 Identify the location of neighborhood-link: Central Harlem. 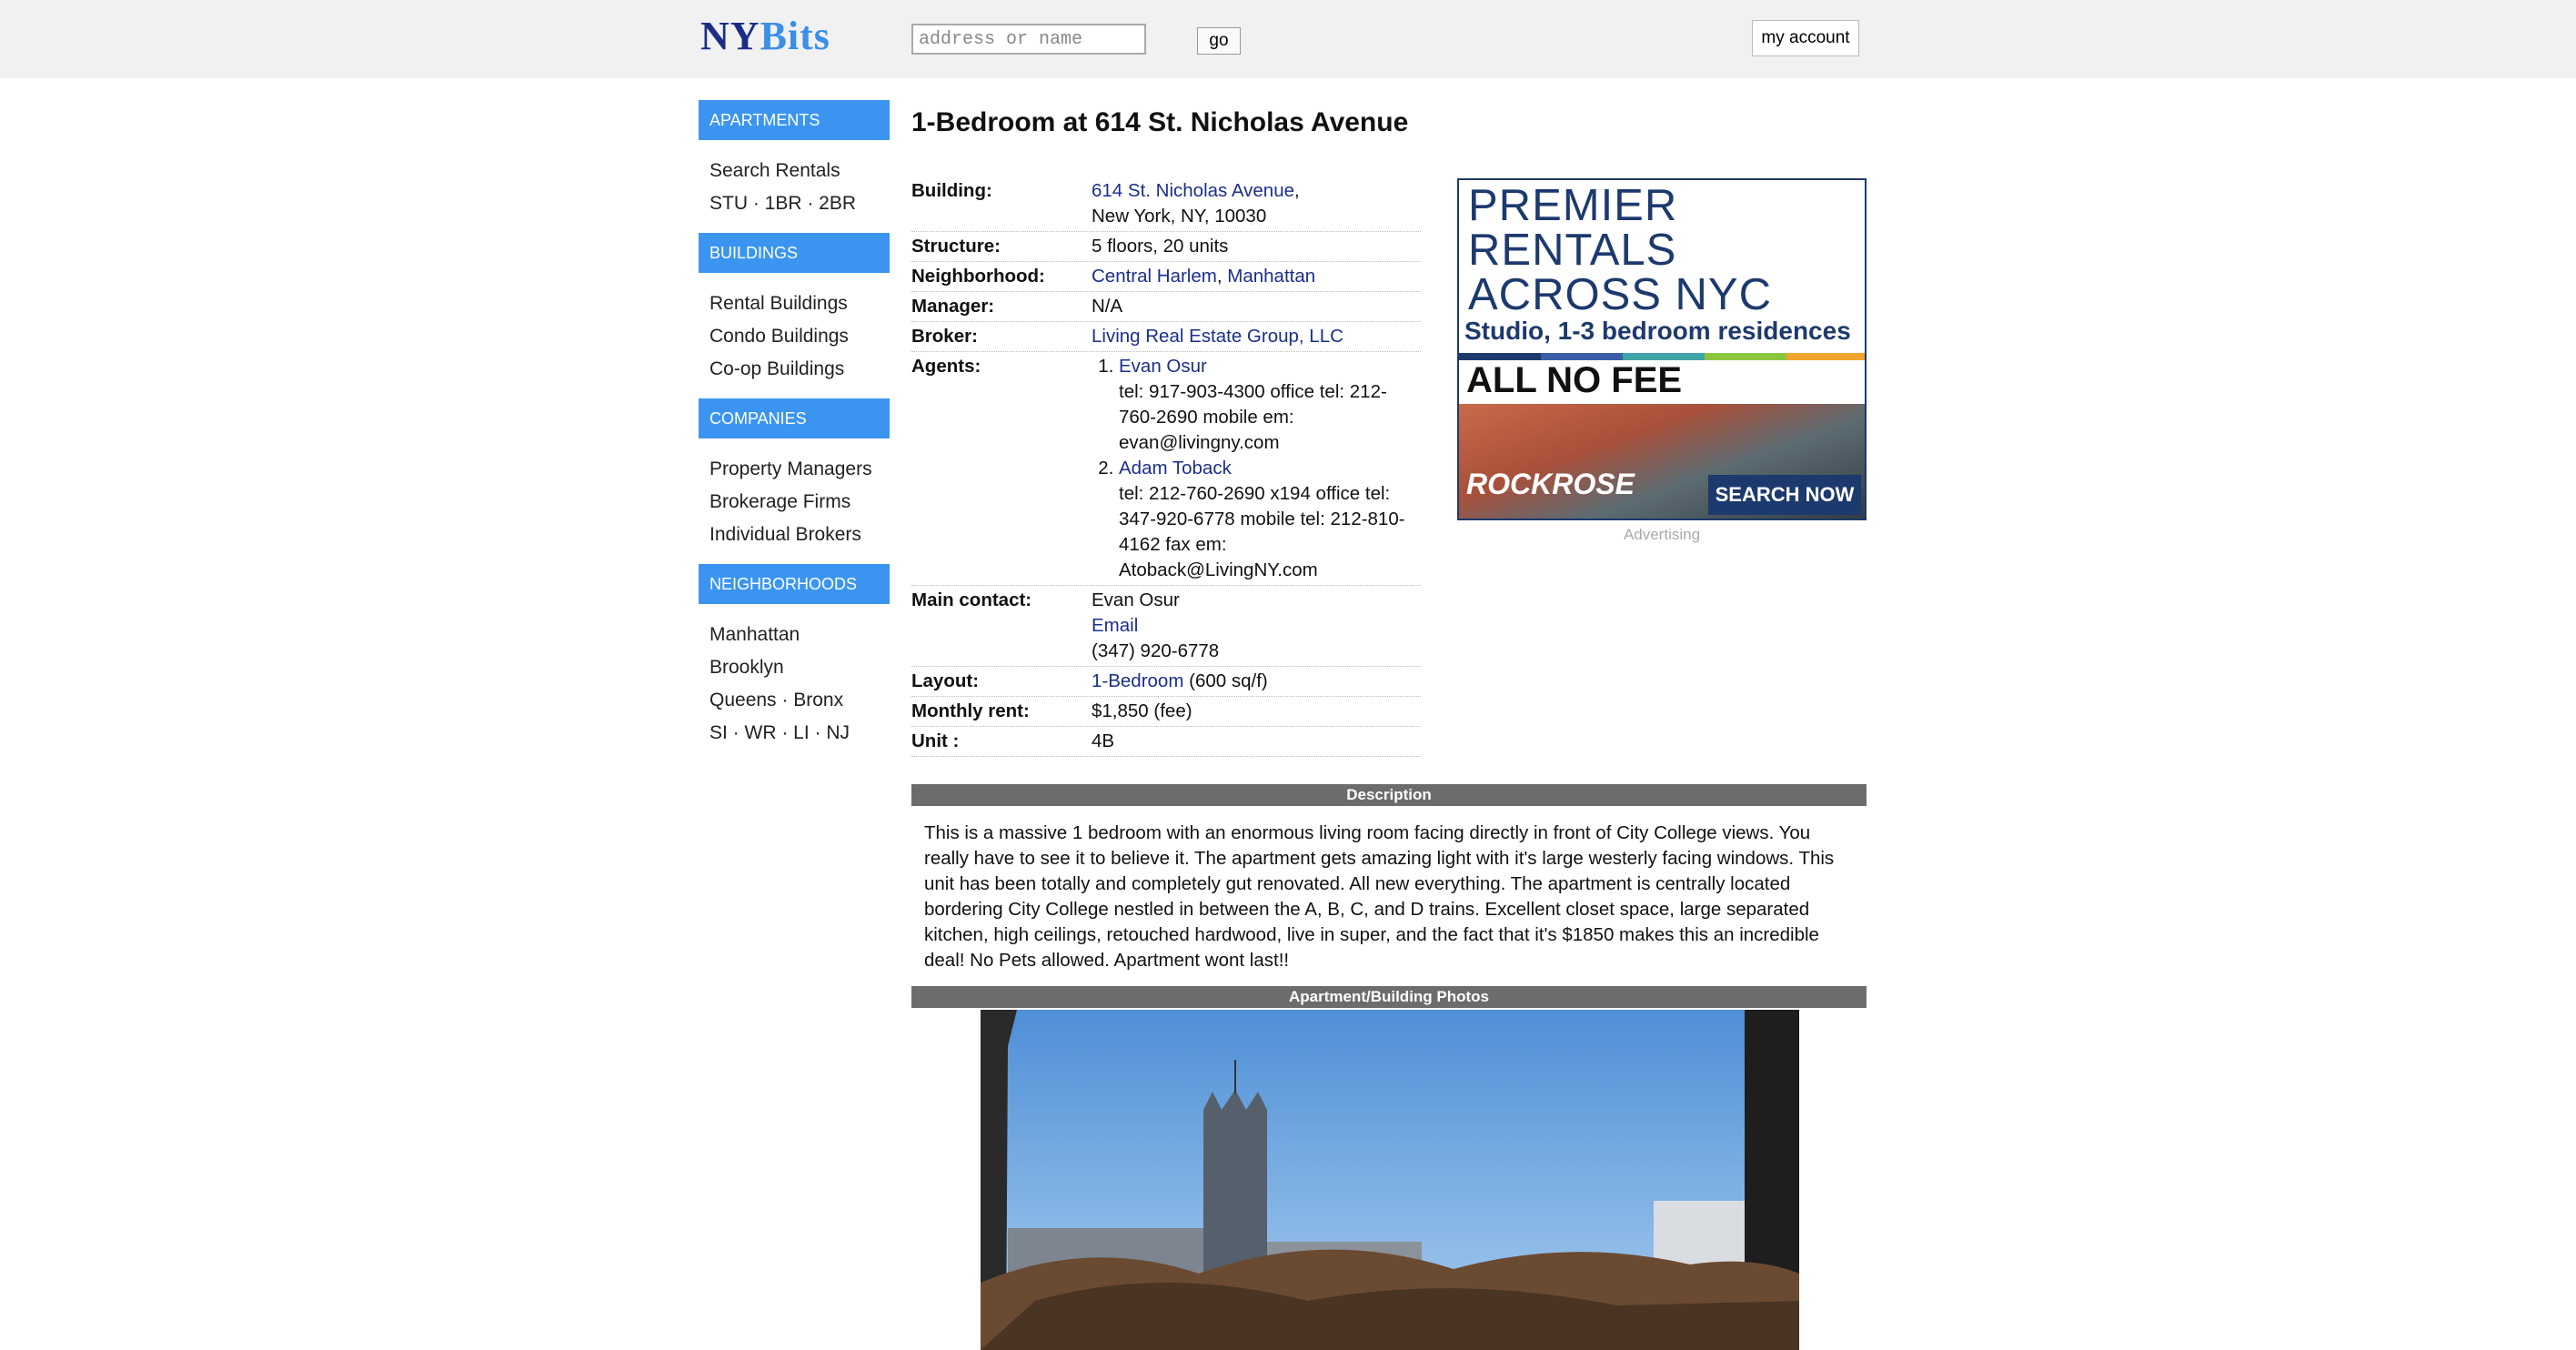
(1154, 276).